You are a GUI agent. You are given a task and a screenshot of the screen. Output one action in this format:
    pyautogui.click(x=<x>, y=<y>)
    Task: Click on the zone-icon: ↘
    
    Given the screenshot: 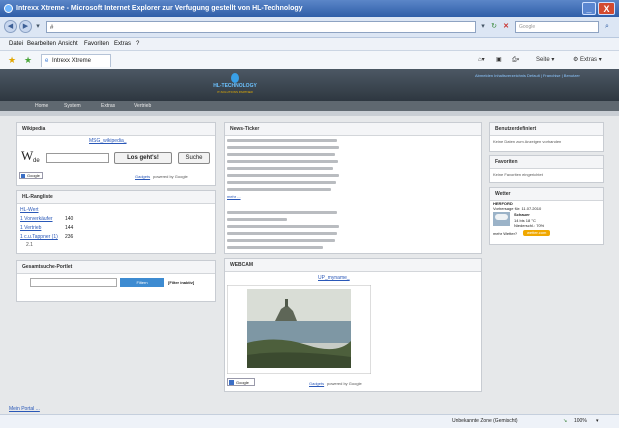 What is the action you would take?
    pyautogui.click(x=565, y=421)
    